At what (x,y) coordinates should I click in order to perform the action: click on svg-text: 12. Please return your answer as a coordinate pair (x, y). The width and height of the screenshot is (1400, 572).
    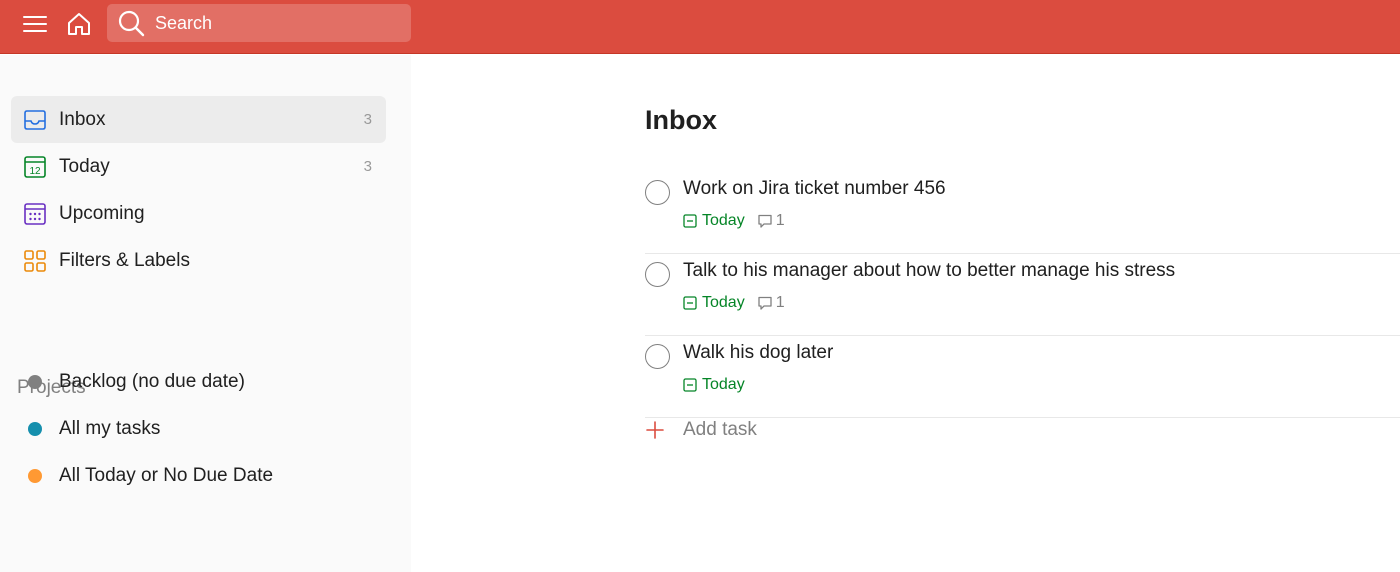
    Looking at the image, I should click on (35, 171).